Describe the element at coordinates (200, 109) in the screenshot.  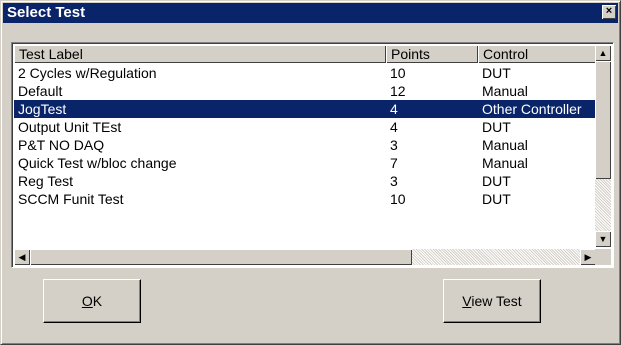
I see `cell-test-label: JogTest` at that location.